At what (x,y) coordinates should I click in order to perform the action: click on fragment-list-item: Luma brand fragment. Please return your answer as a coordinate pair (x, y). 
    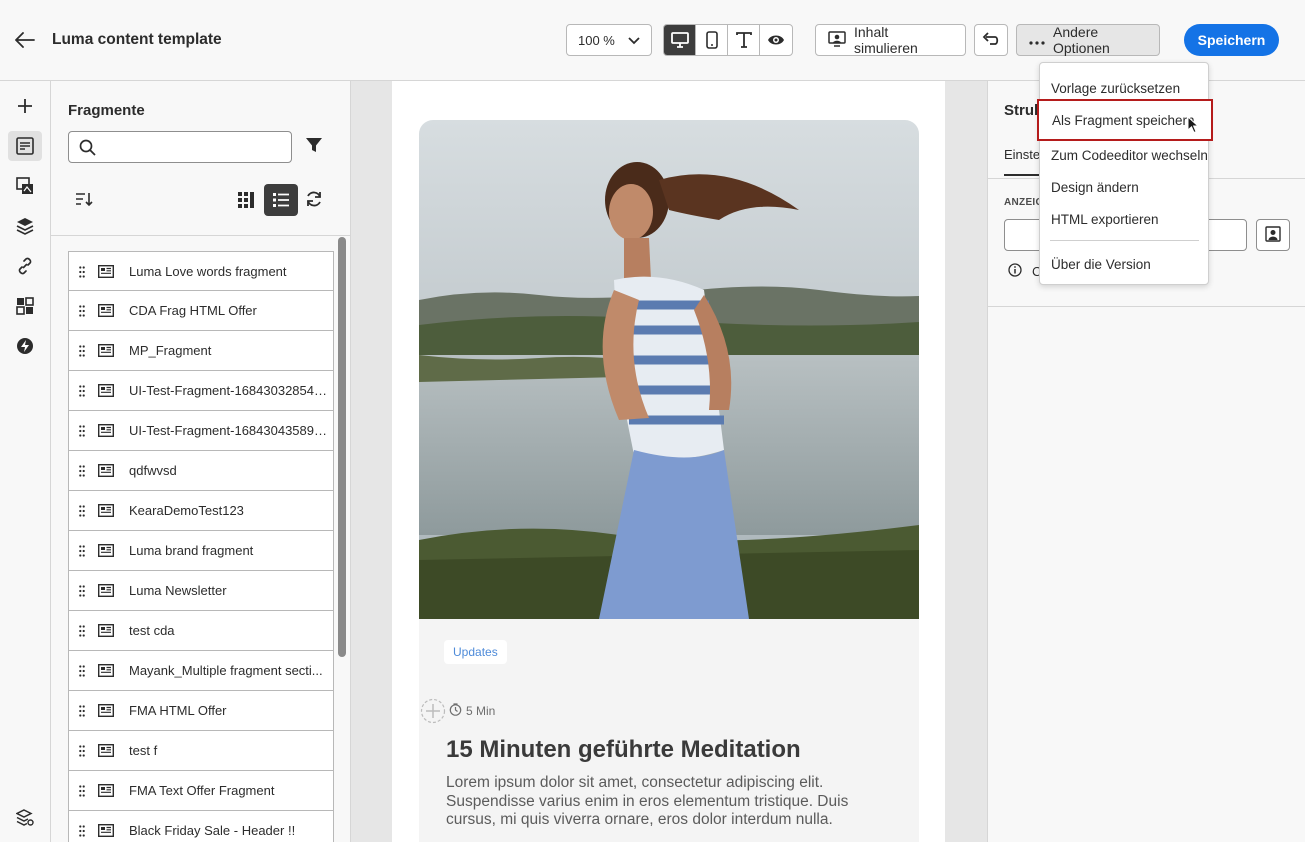
    Looking at the image, I should click on (201, 551).